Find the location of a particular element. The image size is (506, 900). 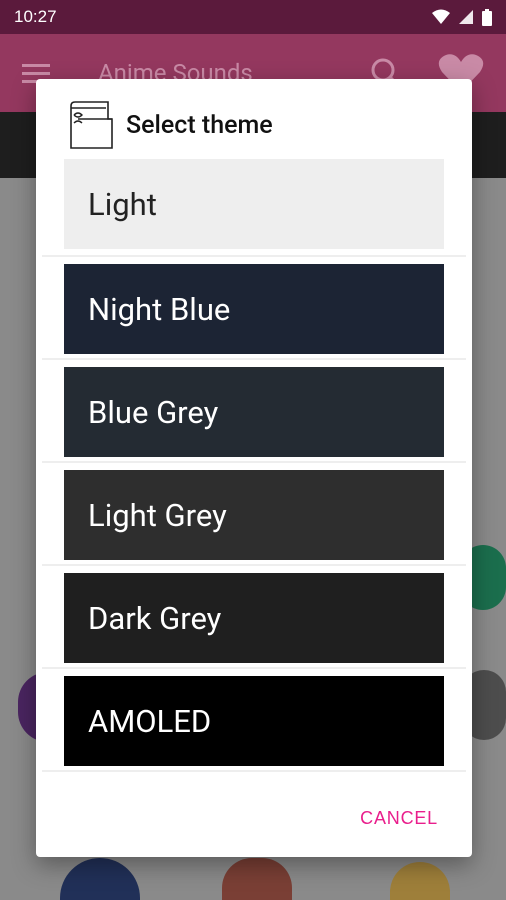

theme-option-night-blue: Night Blue is located at coordinates (254, 309).